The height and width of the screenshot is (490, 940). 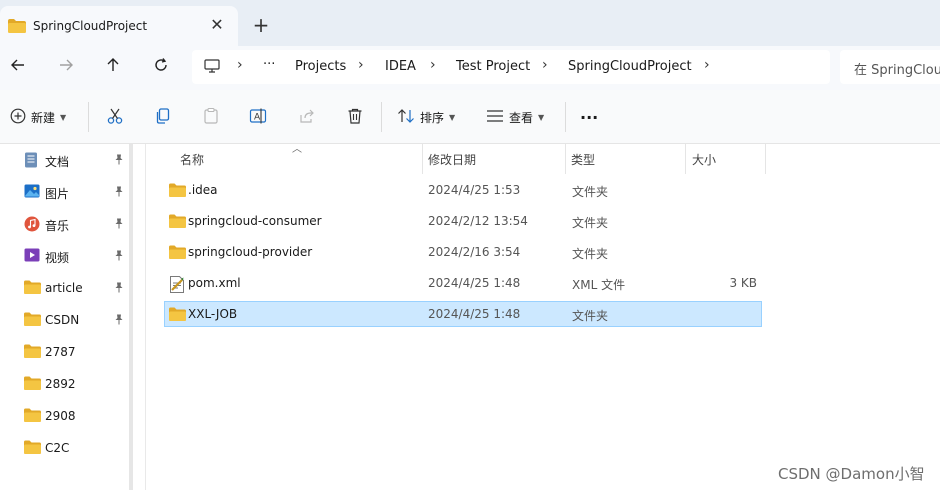 What do you see at coordinates (18, 68) in the screenshot?
I see `arrow-left-icon` at bounding box center [18, 68].